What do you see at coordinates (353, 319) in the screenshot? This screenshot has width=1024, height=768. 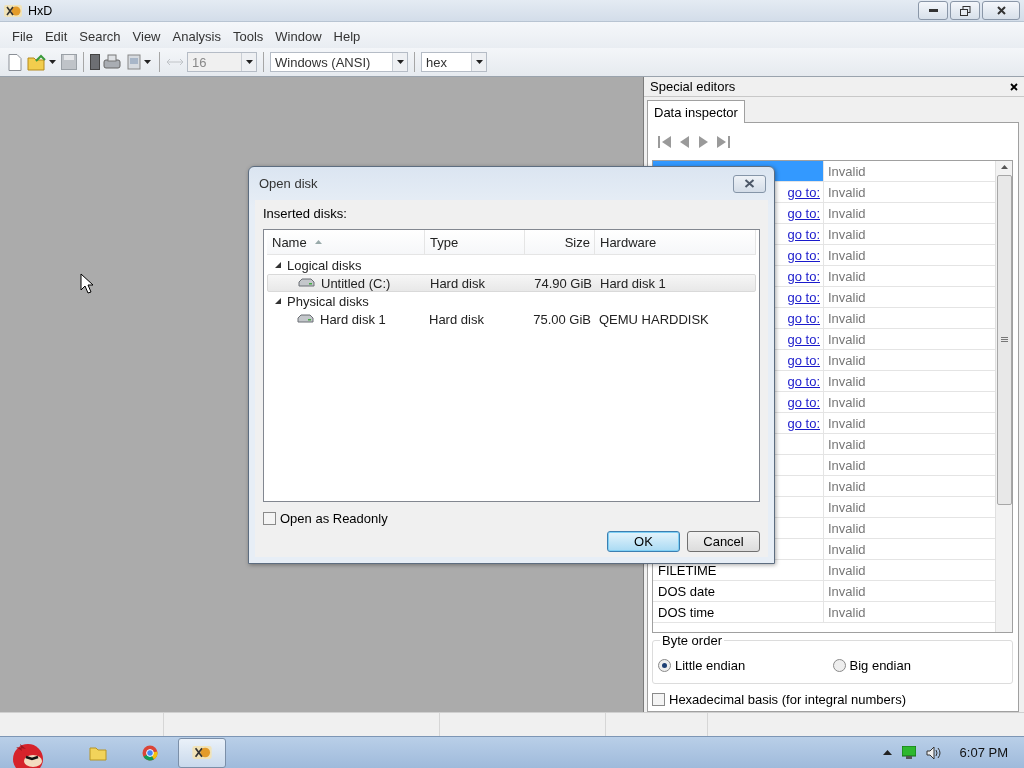 I see `disk-name: Hard disk 1` at bounding box center [353, 319].